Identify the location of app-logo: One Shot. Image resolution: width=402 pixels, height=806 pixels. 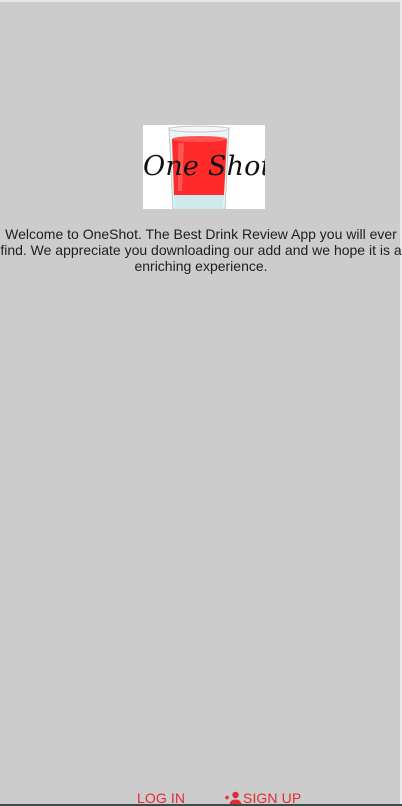
(204, 167).